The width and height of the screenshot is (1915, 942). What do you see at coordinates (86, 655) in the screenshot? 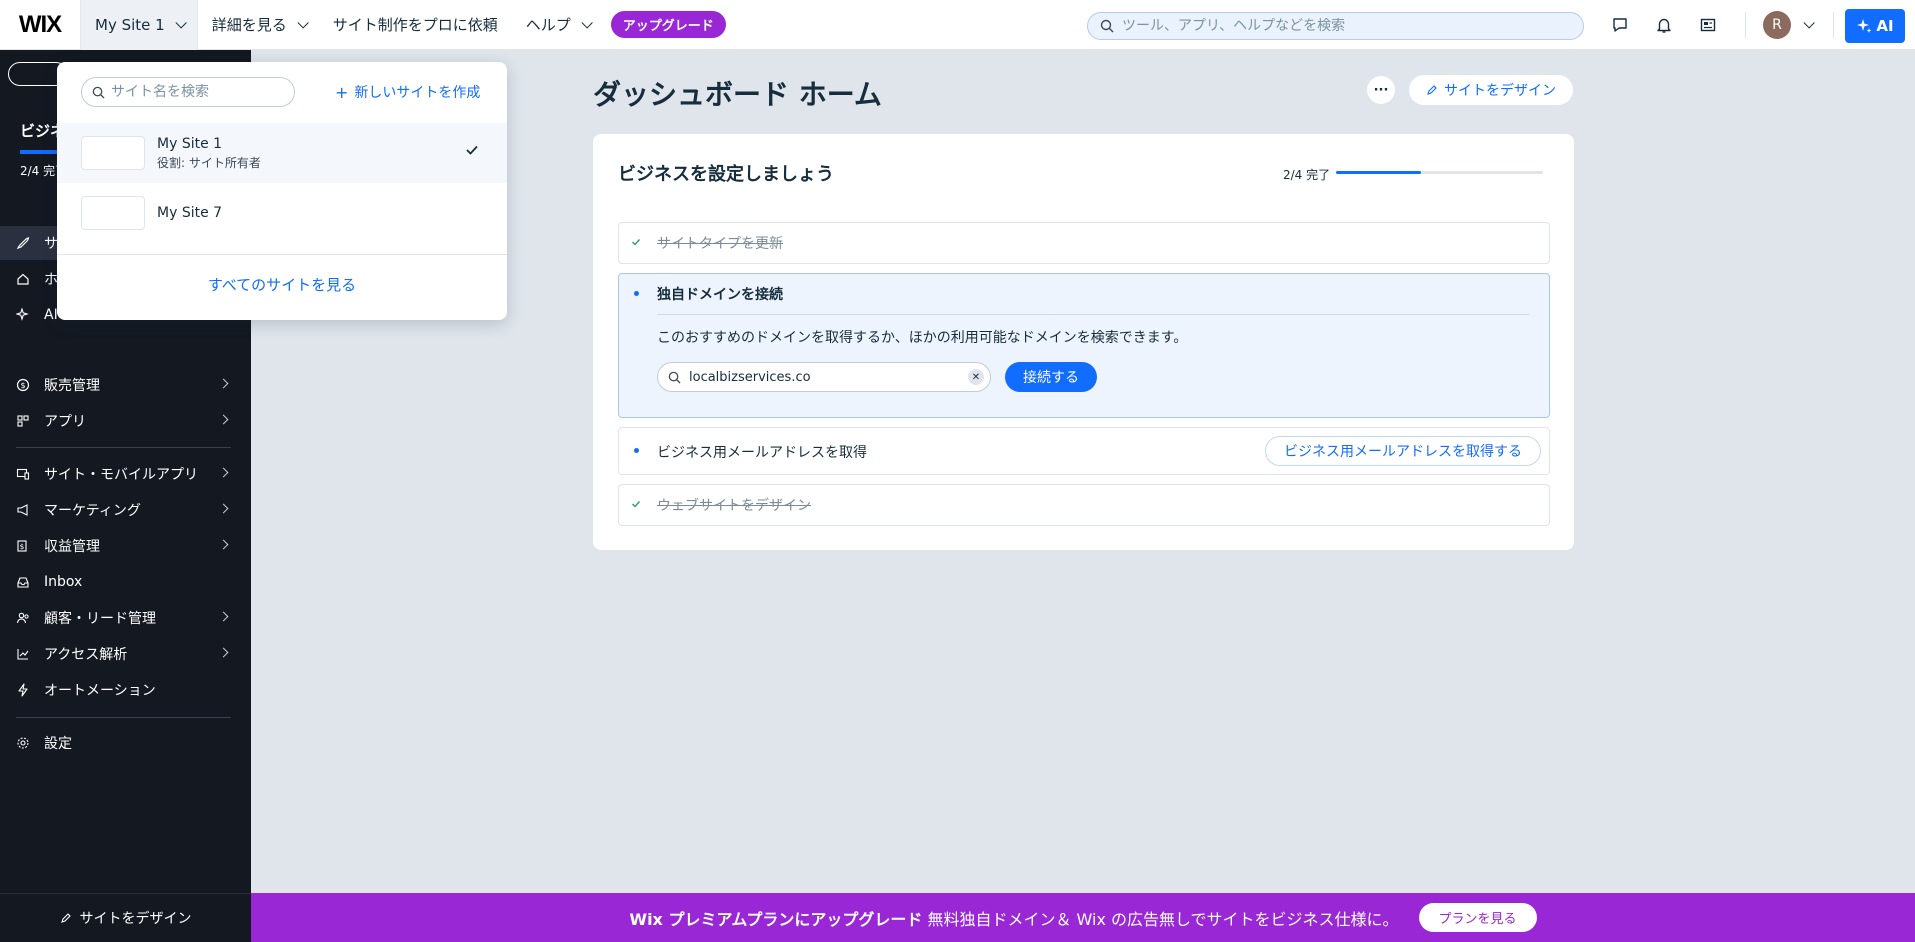
I see `sidebar-item-label: アクセス解析` at bounding box center [86, 655].